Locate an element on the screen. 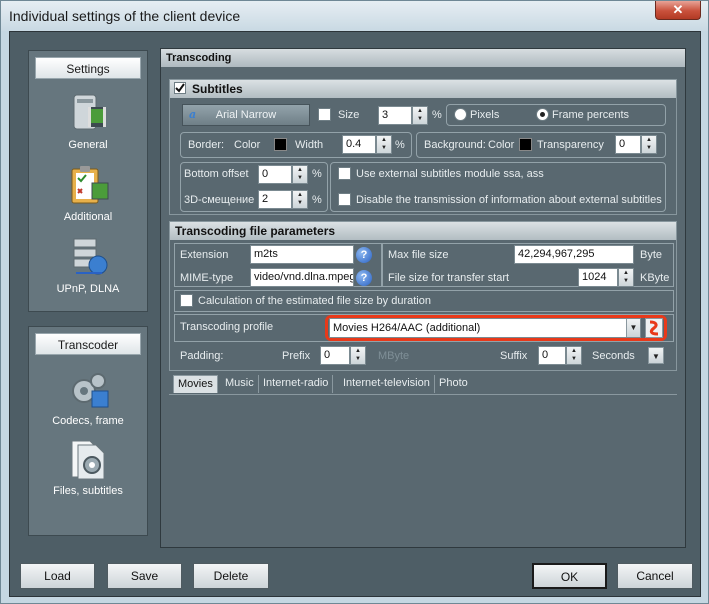 Image resolution: width=709 pixels, height=604 pixels. transcoder-nav-header: Transcoder is located at coordinates (88, 344).